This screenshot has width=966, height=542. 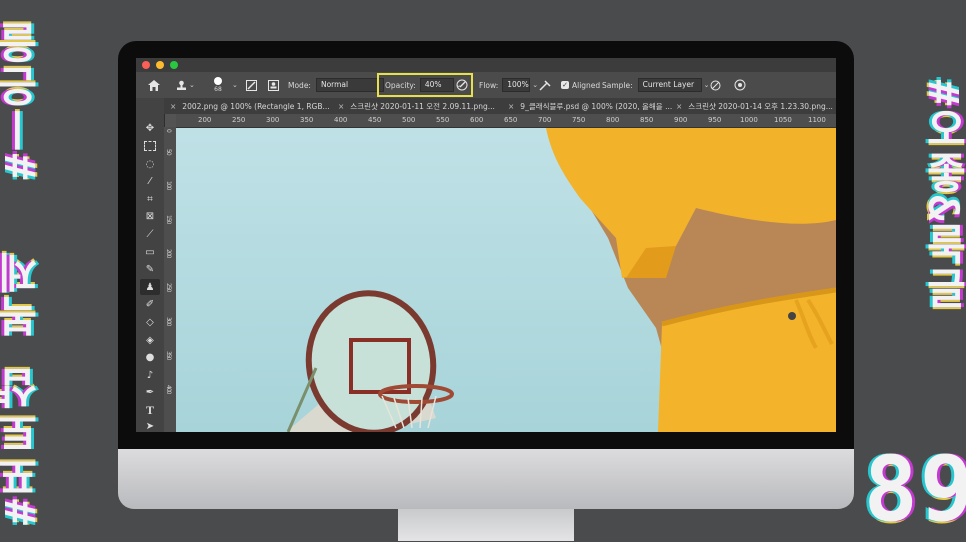 What do you see at coordinates (715, 120) in the screenshot?
I see `ruler-tick-label: 950` at bounding box center [715, 120].